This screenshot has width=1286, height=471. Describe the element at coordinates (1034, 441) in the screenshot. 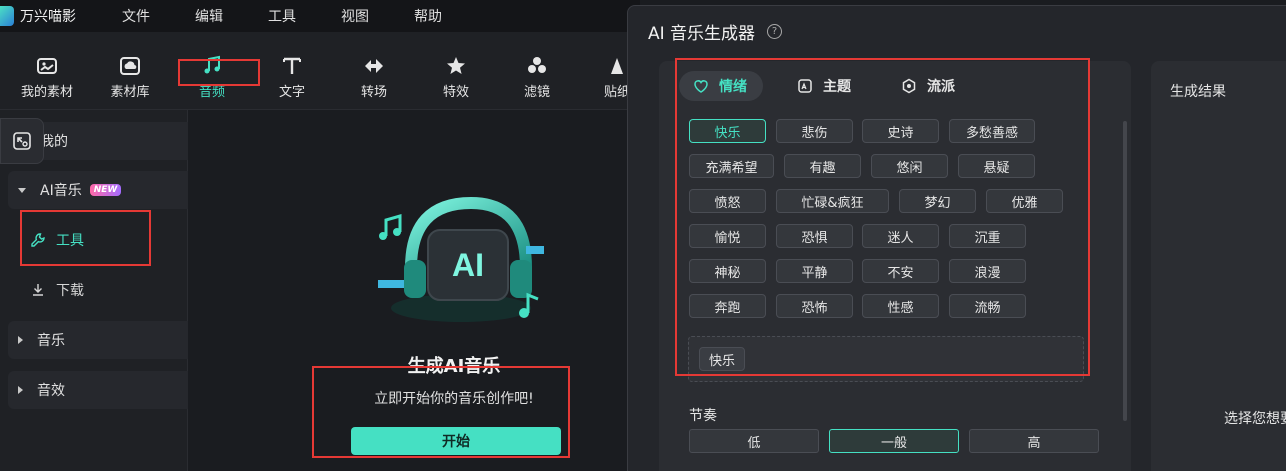

I see `tempo-option-high: 高` at that location.